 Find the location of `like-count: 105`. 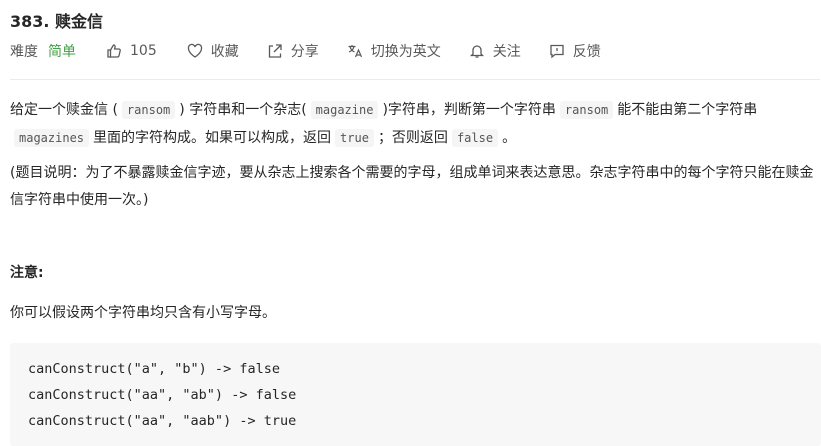

like-count: 105 is located at coordinates (143, 51).